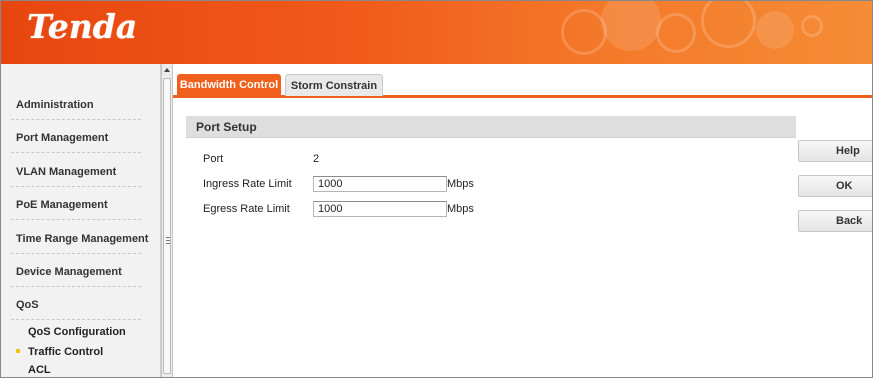 The image size is (873, 378). What do you see at coordinates (77, 332) in the screenshot?
I see `sidebar-subitem-label: QoS Configuration` at bounding box center [77, 332].